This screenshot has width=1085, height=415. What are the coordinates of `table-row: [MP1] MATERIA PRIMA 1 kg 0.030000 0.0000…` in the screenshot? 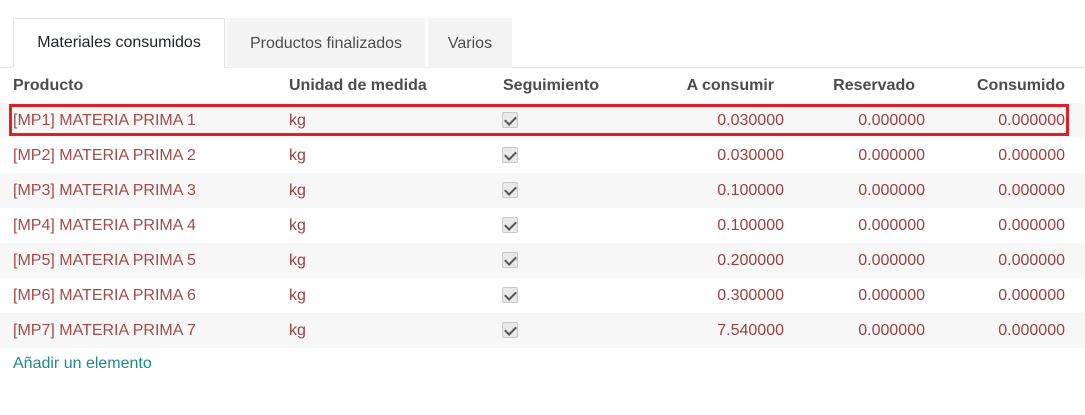 It's located at (542, 120).